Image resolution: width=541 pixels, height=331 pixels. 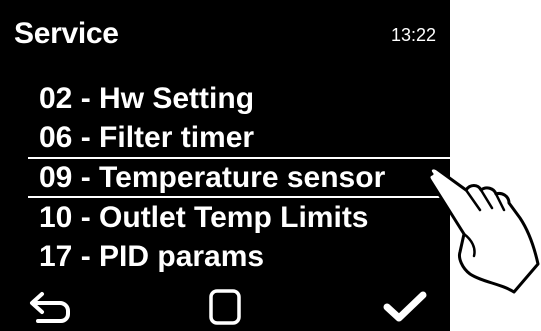 I want to click on menu-item-hw-setting: 02 - Hw Setting, so click(x=225, y=98).